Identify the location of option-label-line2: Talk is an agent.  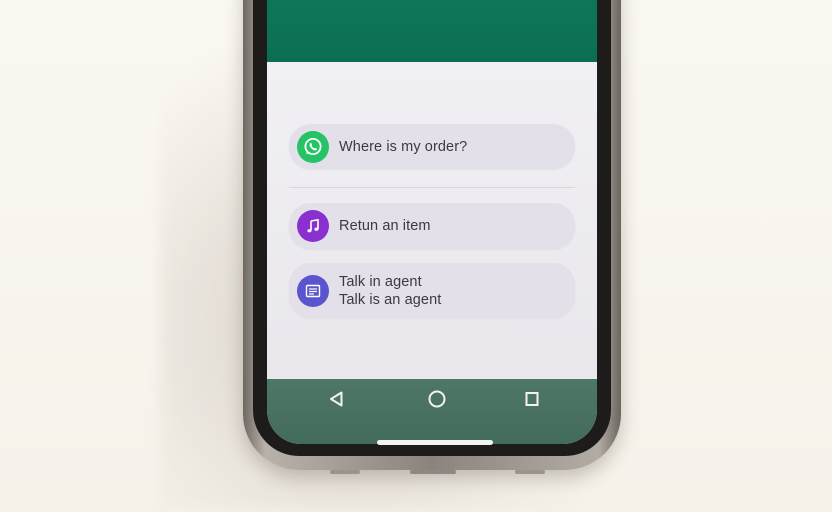
(390, 299).